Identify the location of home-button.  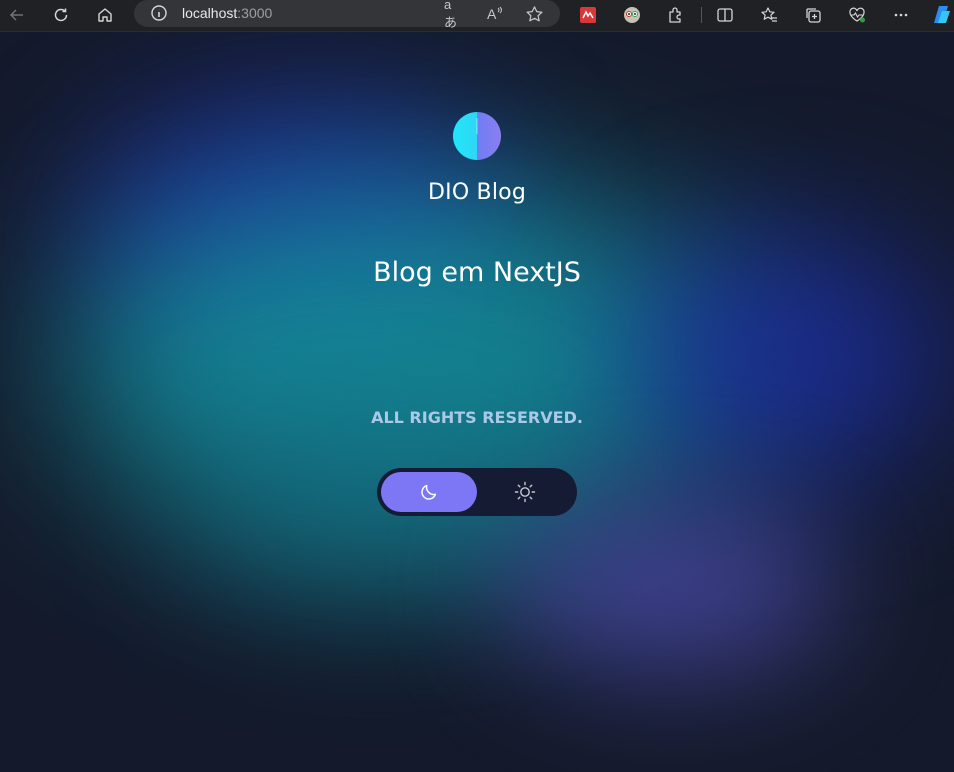
(105, 15).